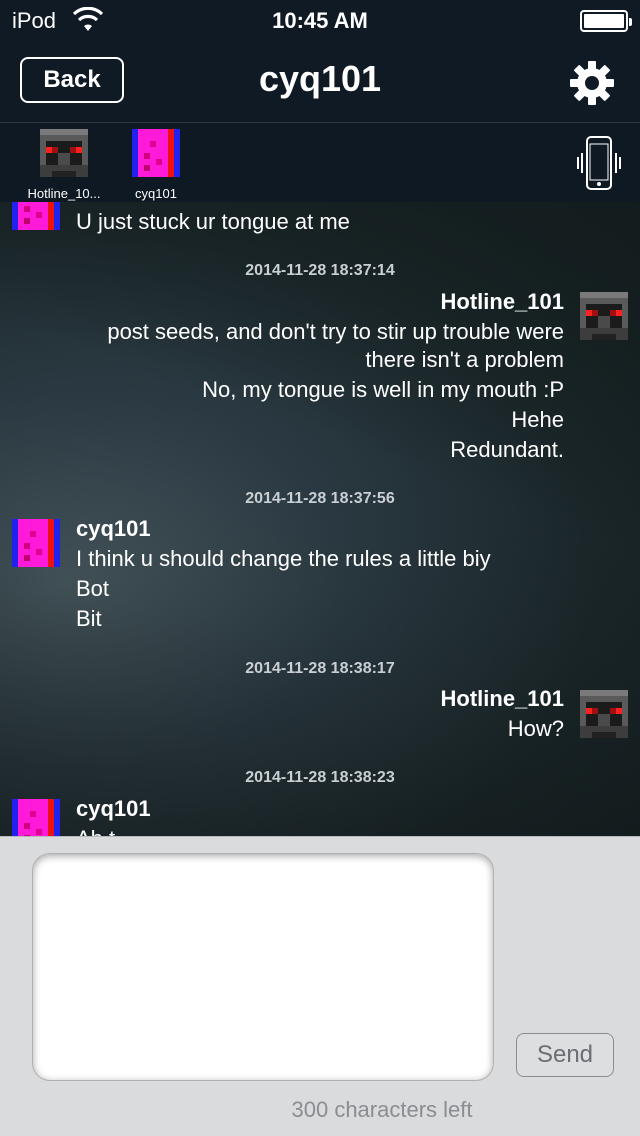 Image resolution: width=640 pixels, height=1136 pixels. Describe the element at coordinates (320, 162) in the screenshot. I see `participant-strip: Hotline_10... cyq101` at that location.